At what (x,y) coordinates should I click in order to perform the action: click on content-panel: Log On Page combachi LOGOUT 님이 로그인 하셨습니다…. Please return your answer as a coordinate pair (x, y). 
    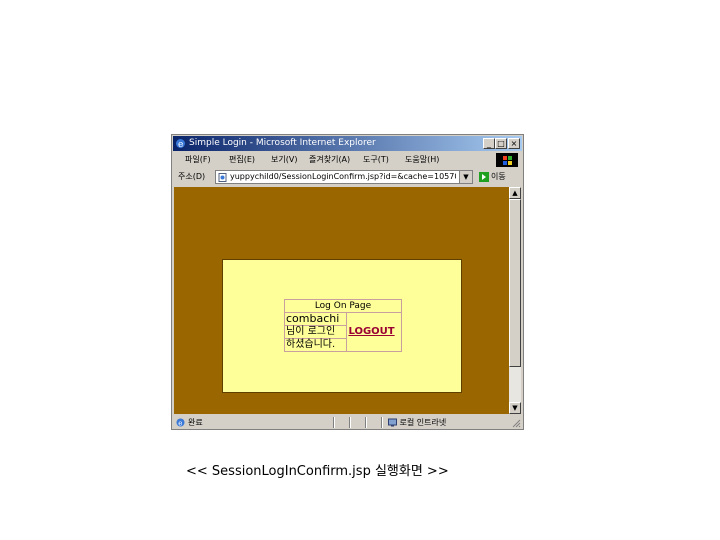
    Looking at the image, I should click on (342, 326).